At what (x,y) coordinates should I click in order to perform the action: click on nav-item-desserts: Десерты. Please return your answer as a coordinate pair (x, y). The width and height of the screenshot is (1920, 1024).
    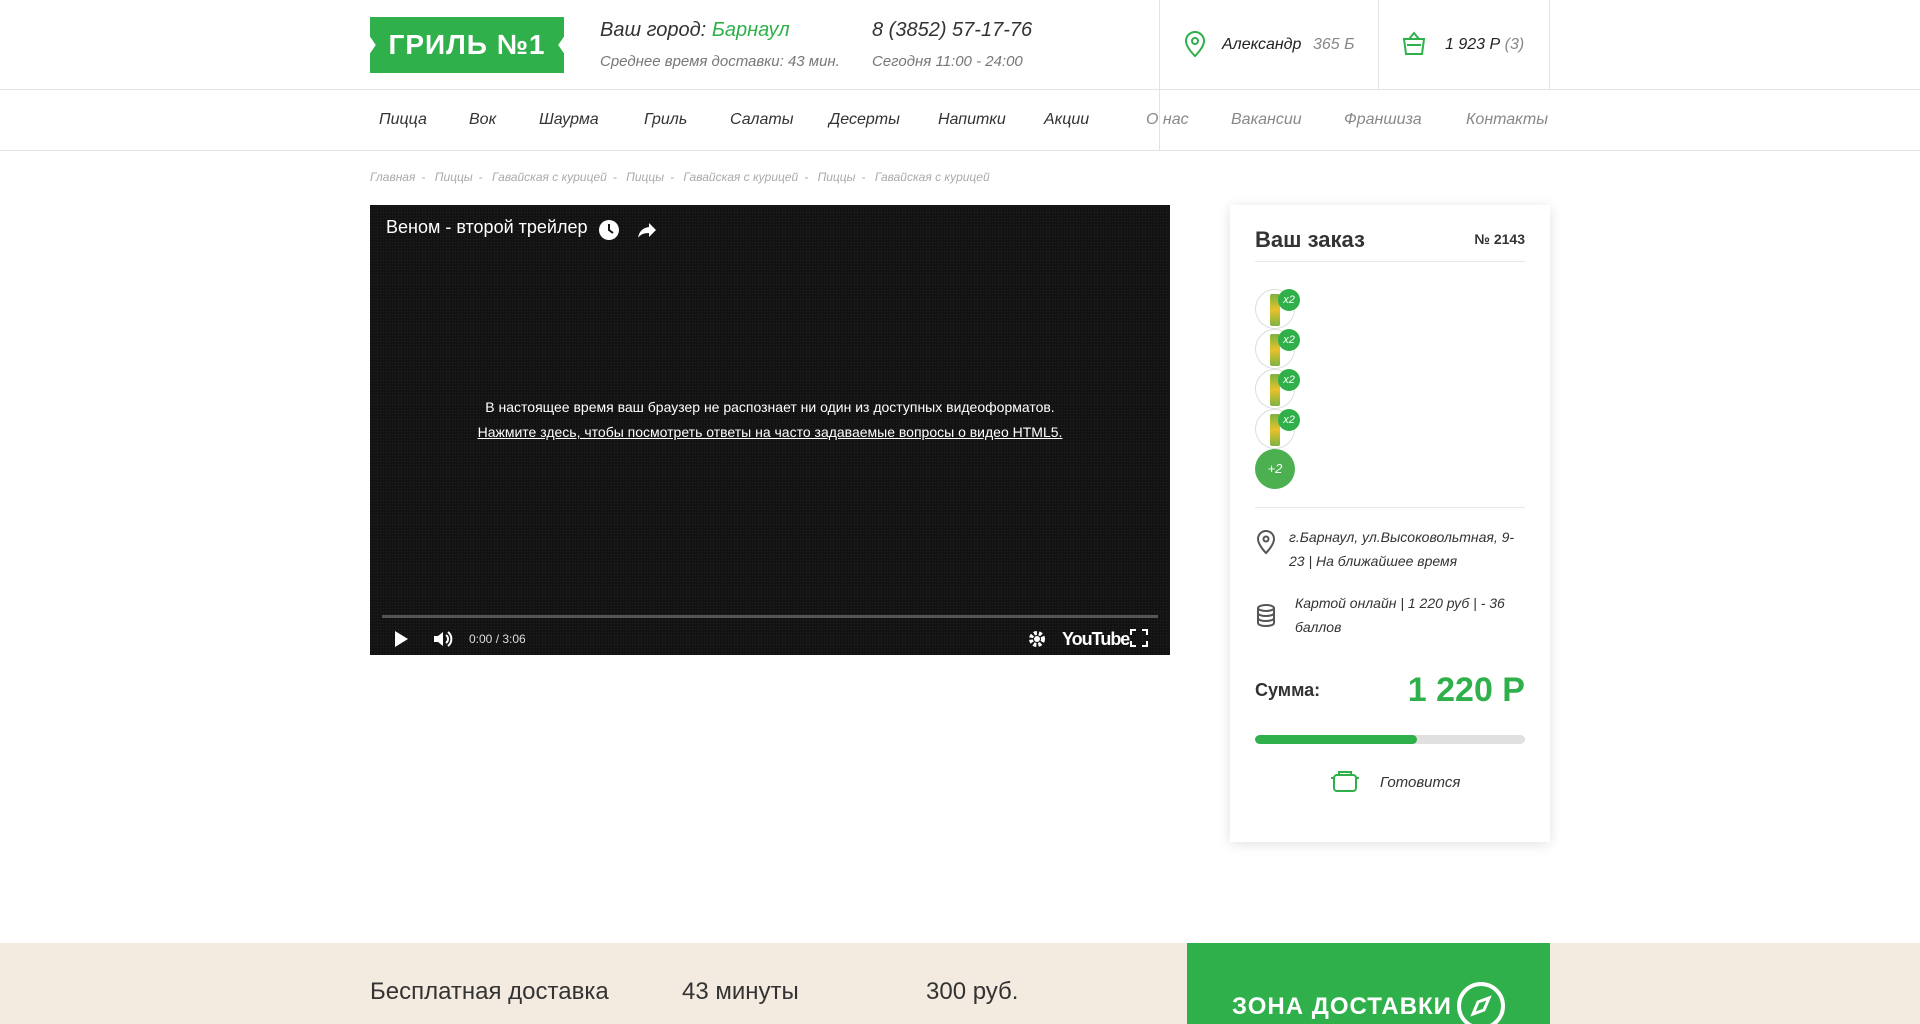
    Looking at the image, I should click on (864, 120).